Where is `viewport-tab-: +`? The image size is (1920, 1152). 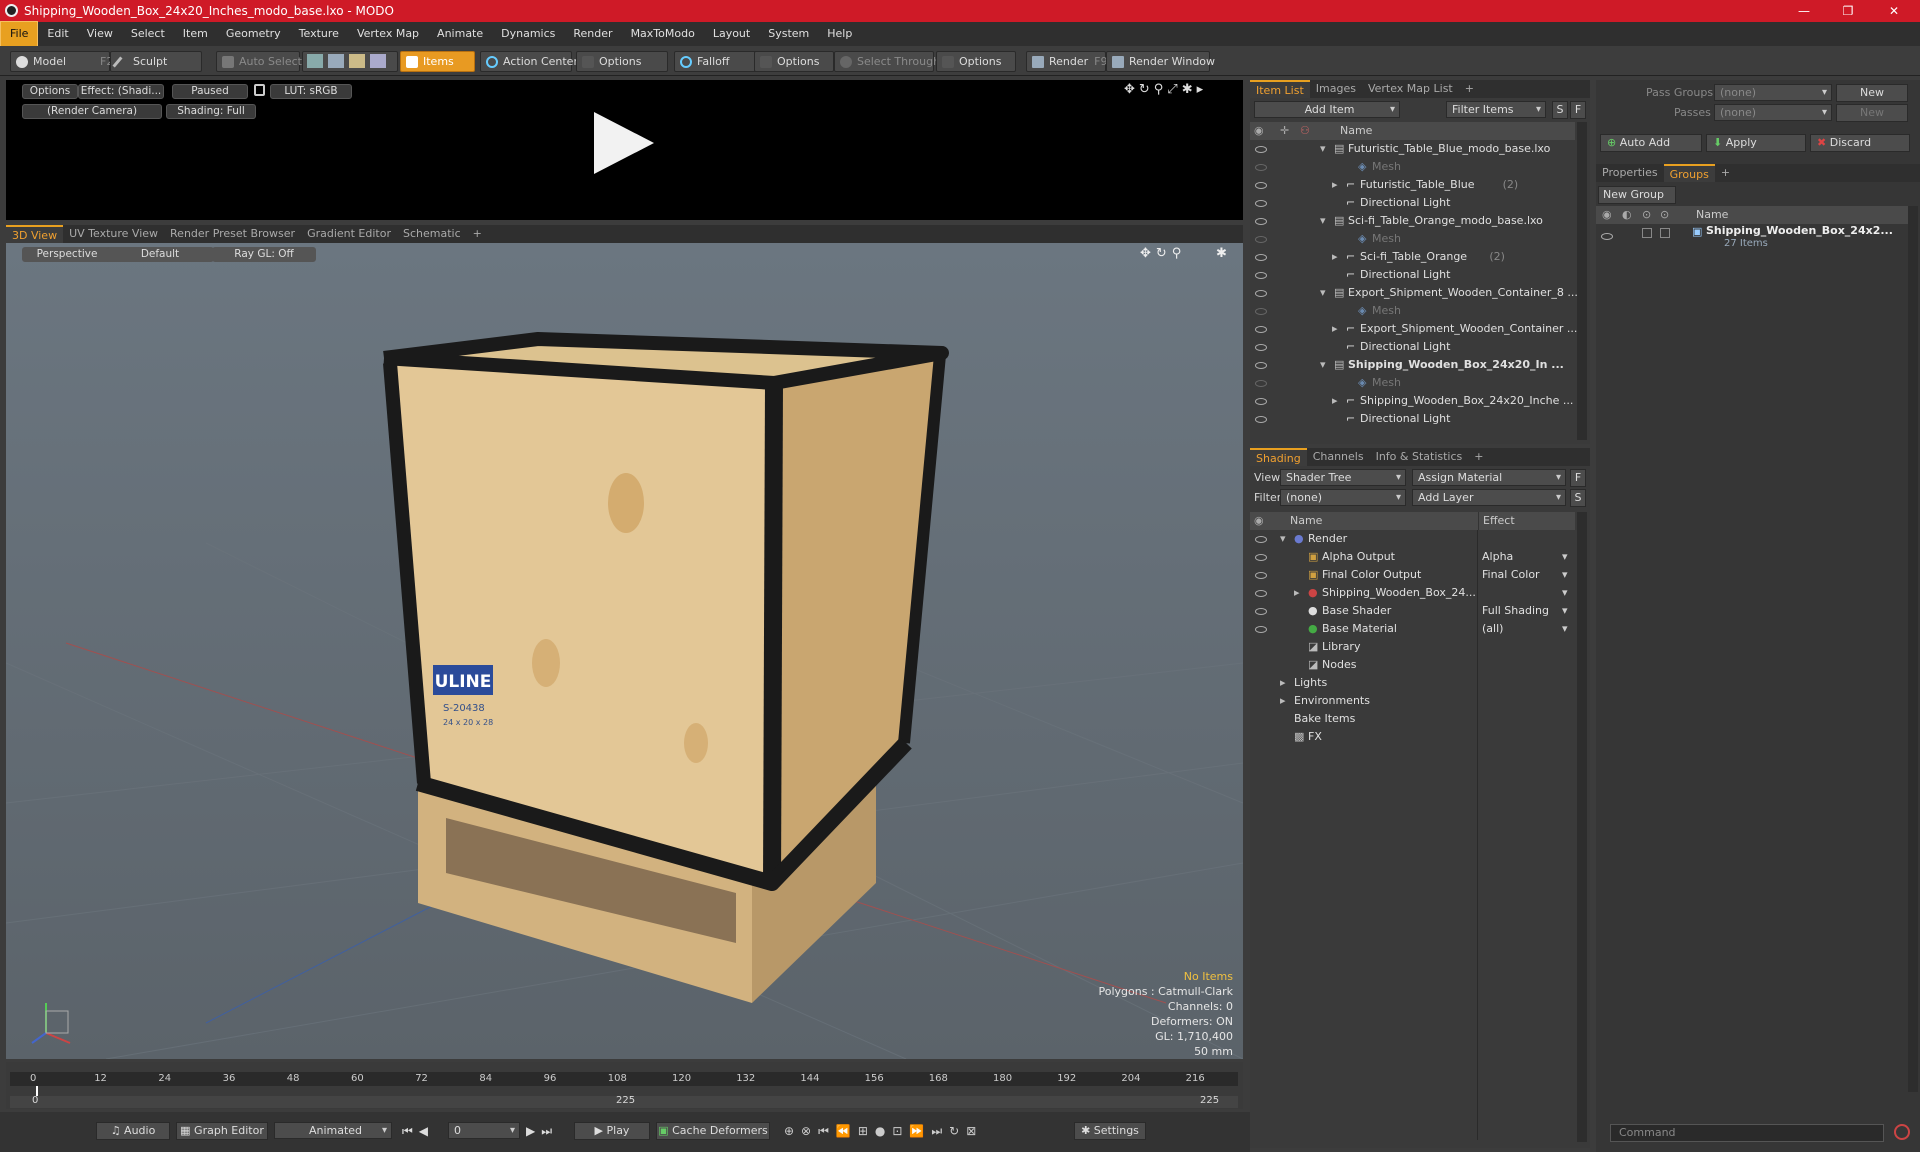
viewport-tab-: + is located at coordinates (477, 234).